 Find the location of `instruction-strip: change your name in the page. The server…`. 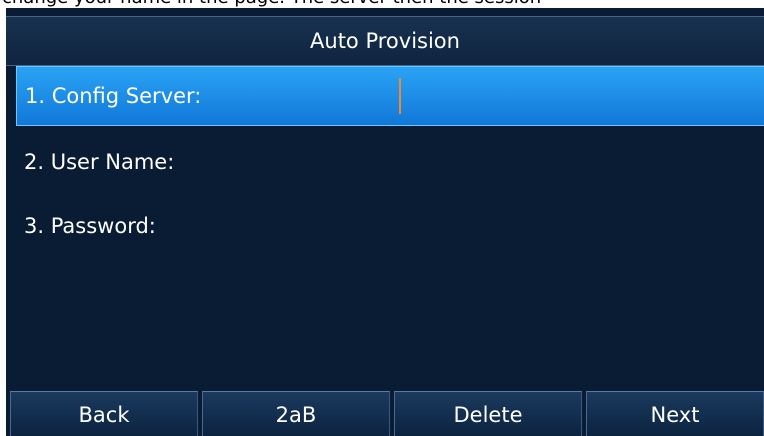

instruction-strip: change your name in the page. The server… is located at coordinates (382, 4).